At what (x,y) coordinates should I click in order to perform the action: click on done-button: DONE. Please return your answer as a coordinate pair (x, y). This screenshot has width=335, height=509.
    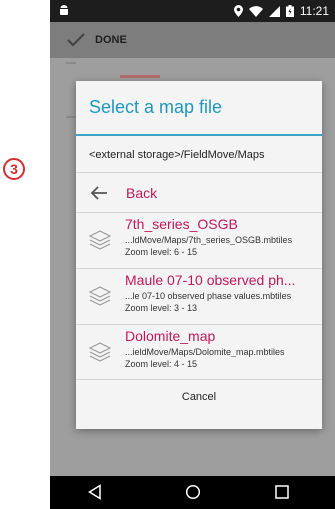
    Looking at the image, I should click on (111, 40).